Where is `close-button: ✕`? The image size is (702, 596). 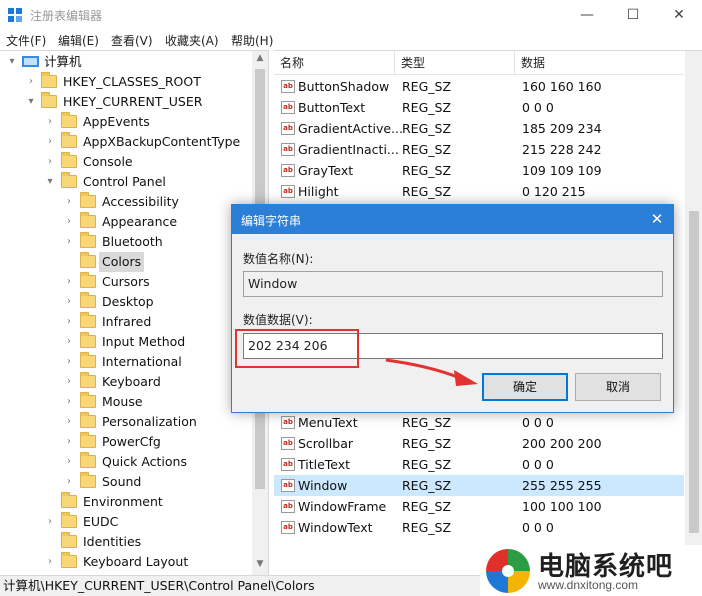
close-button: ✕ is located at coordinates (679, 15).